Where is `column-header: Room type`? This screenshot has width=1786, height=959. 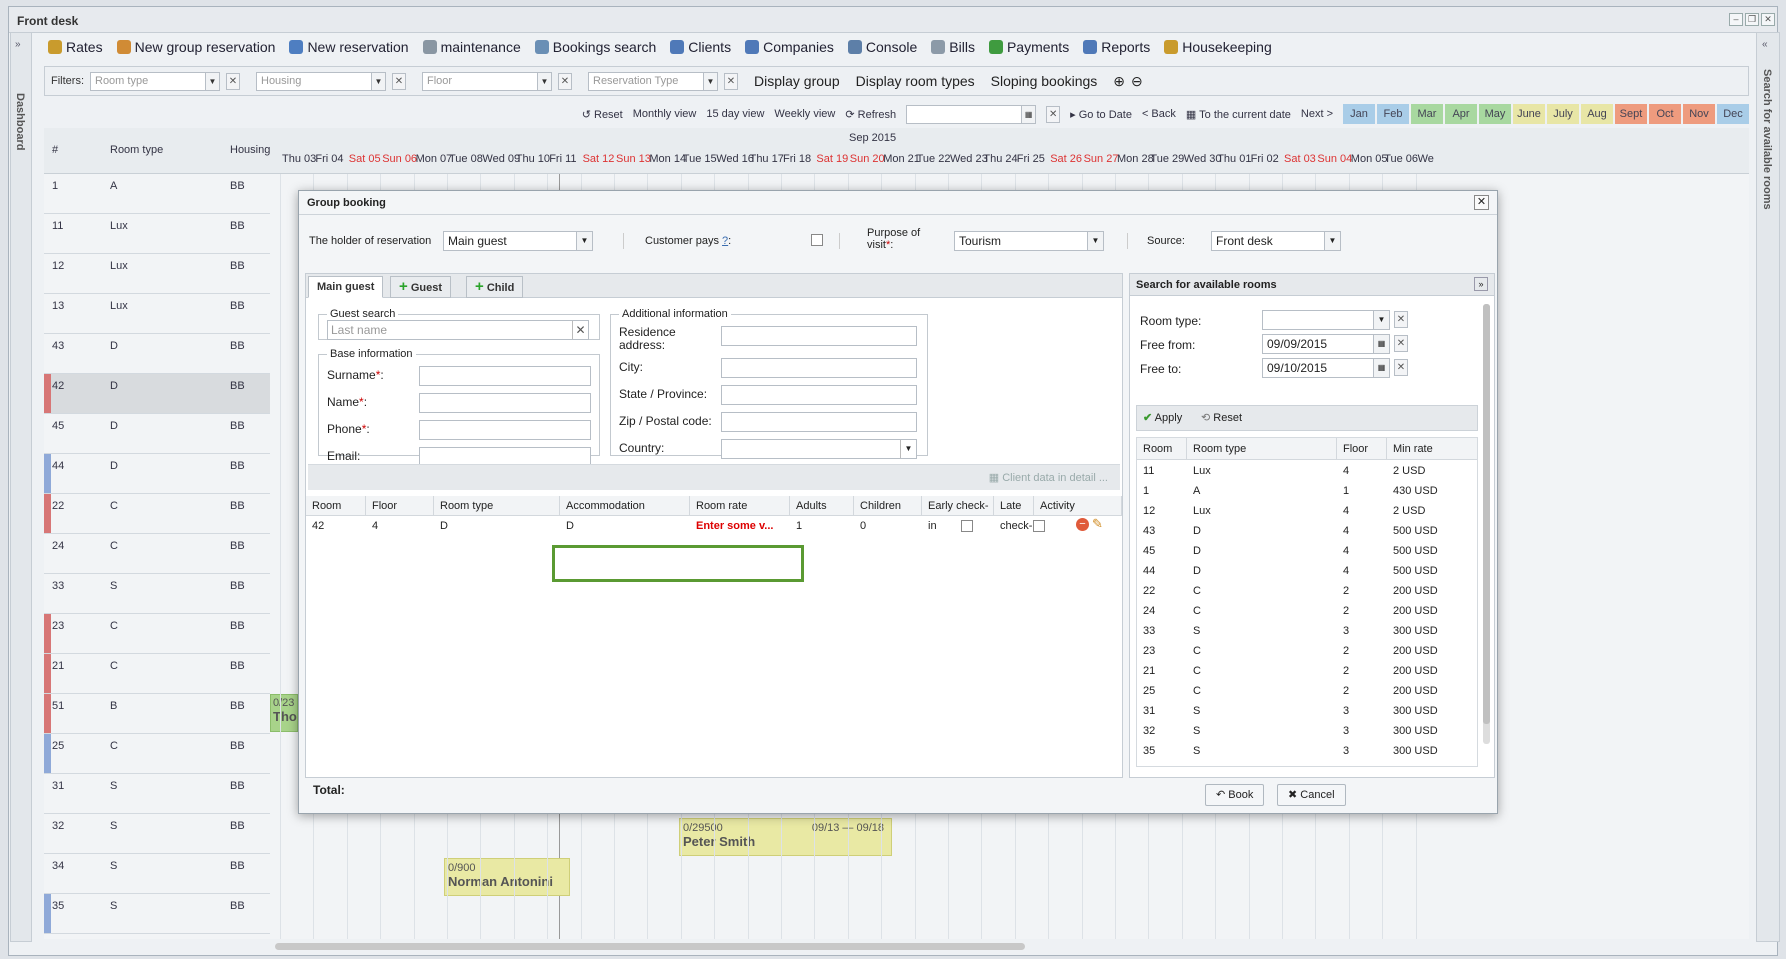 column-header: Room type is located at coordinates (497, 506).